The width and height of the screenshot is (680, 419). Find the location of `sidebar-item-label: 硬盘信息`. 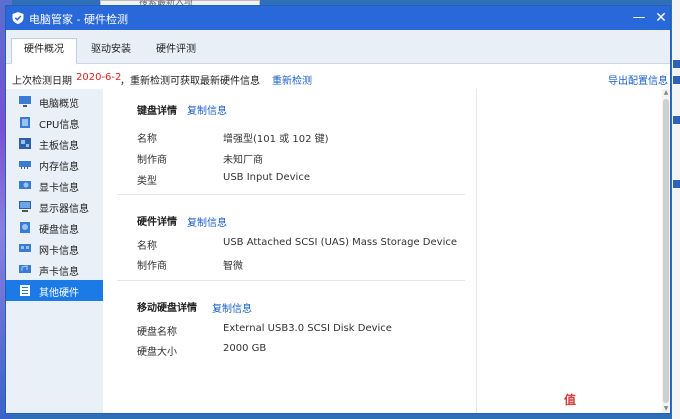

sidebar-item-label: 硬盘信息 is located at coordinates (59, 230).